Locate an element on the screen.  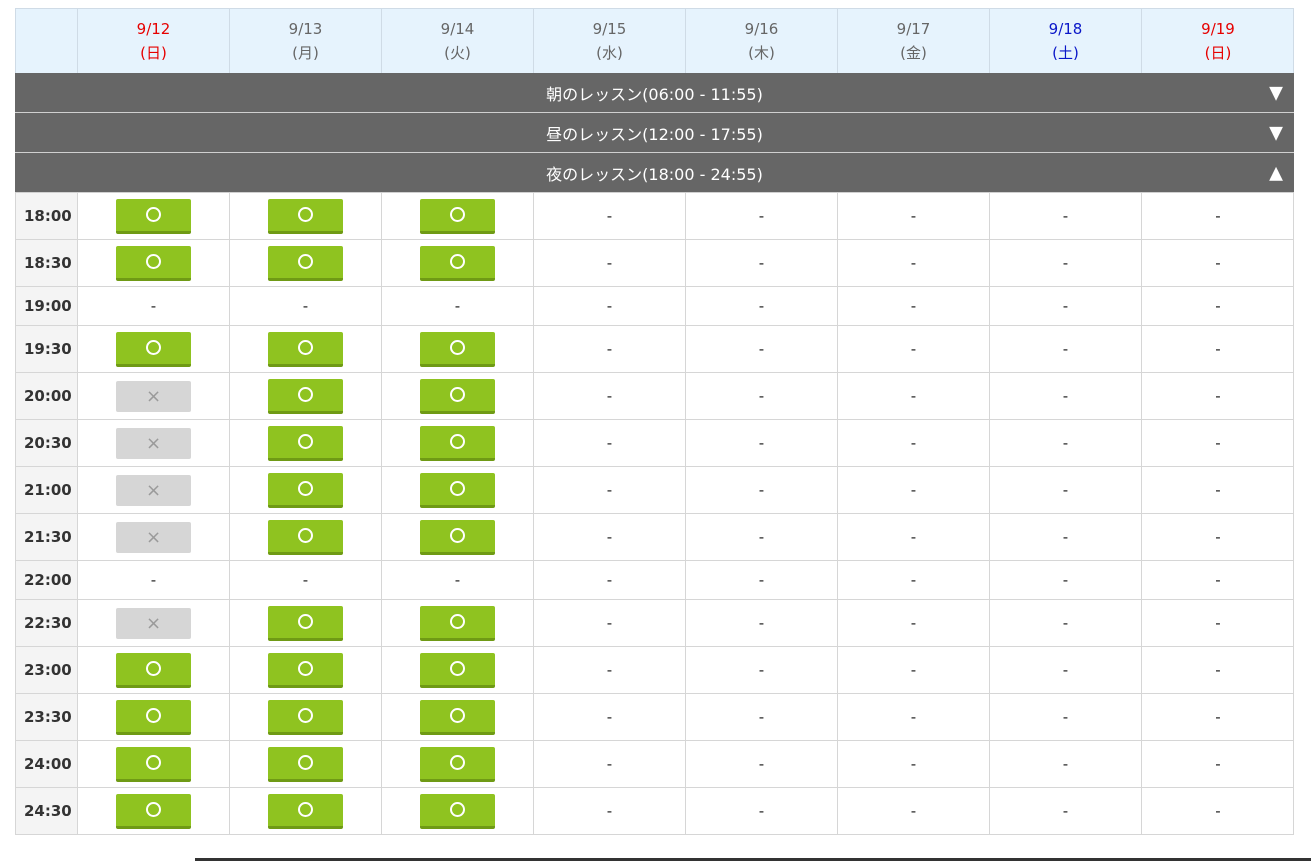
time-slot-row: 21:00 × - - - - - is located at coordinates (654, 490).